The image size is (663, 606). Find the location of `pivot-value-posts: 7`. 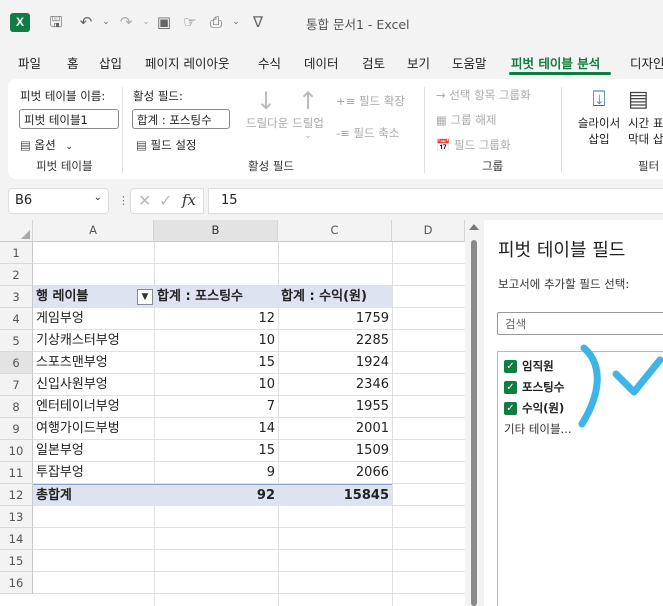

pivot-value-posts: 7 is located at coordinates (216, 407).